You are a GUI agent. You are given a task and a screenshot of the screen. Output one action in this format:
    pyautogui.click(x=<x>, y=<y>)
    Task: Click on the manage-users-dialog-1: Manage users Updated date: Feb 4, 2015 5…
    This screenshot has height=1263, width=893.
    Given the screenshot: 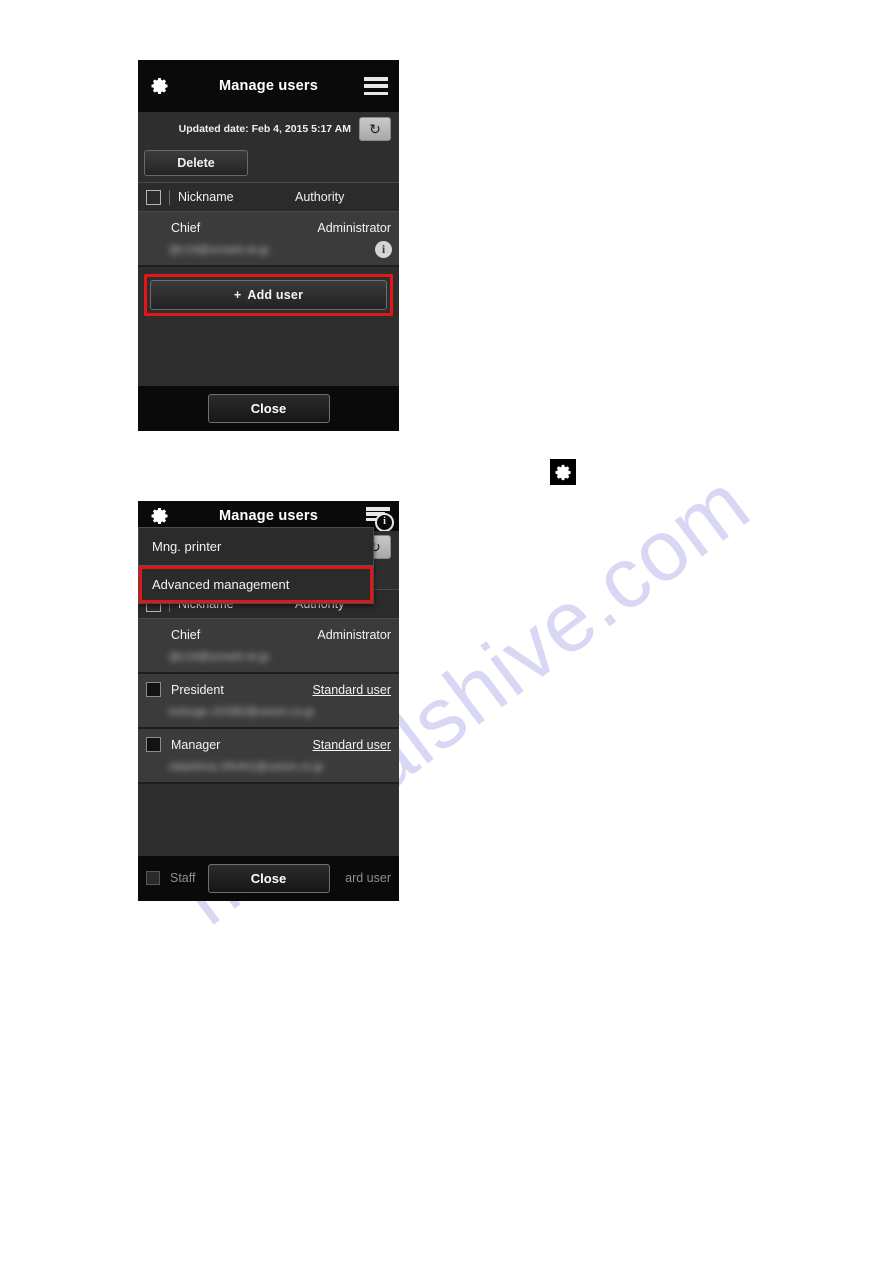 What is the action you would take?
    pyautogui.click(x=268, y=245)
    